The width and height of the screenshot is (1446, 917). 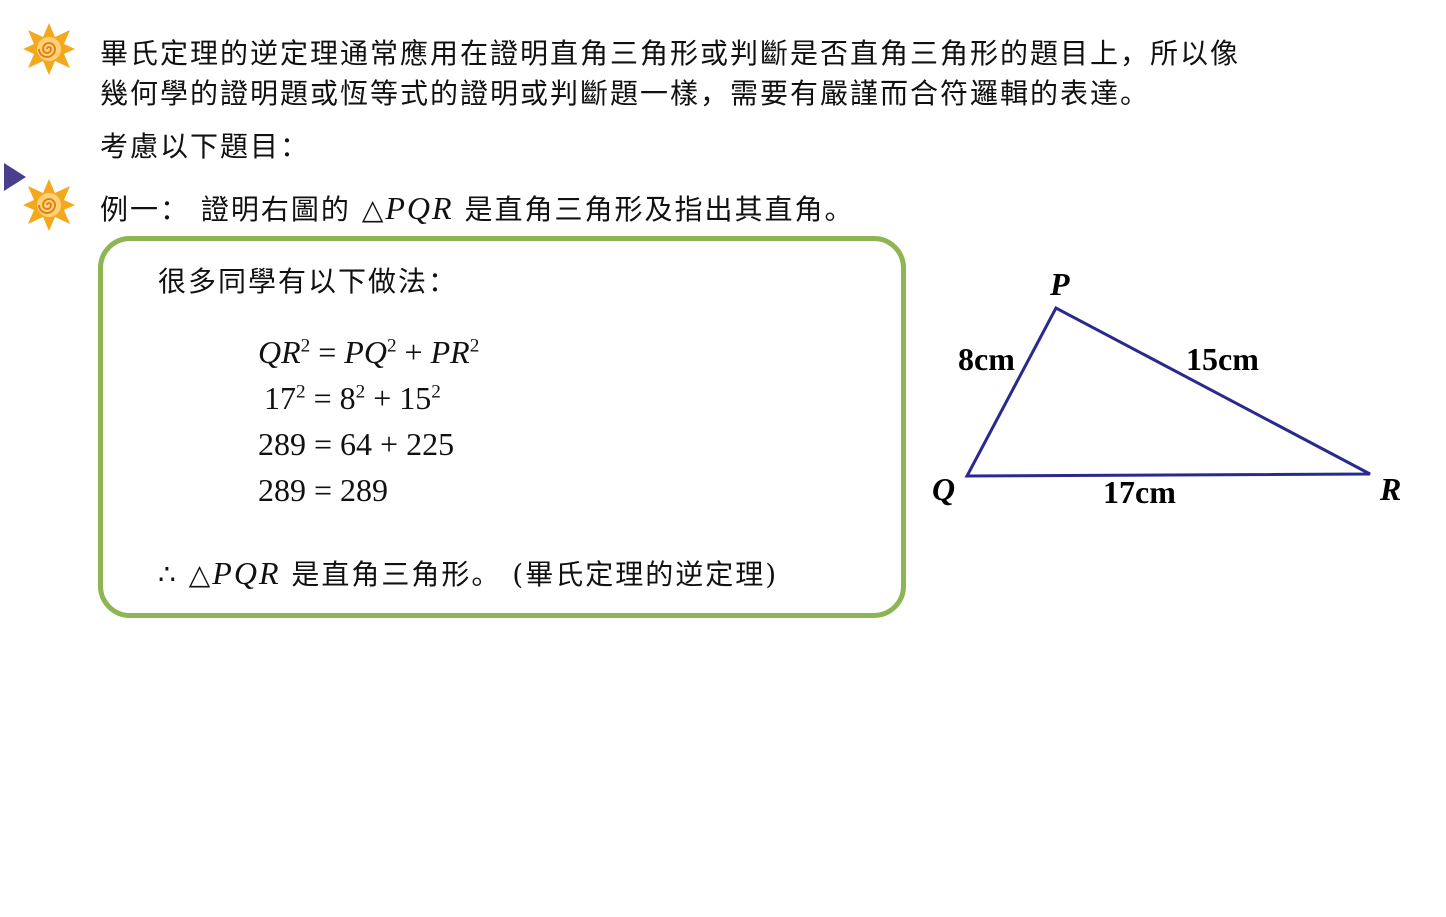 I want to click on side-pq-label: 8cm, so click(x=986, y=359).